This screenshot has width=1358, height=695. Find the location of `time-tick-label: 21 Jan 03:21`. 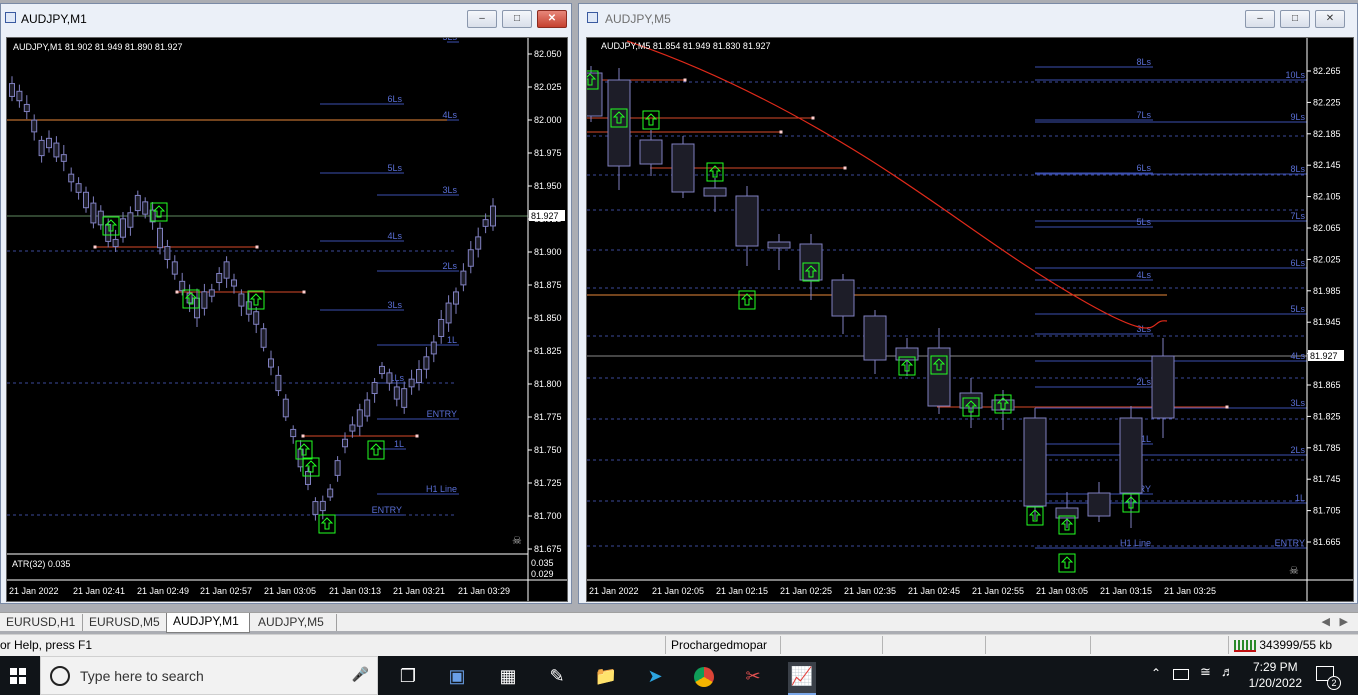

time-tick-label: 21 Jan 03:21 is located at coordinates (419, 591).